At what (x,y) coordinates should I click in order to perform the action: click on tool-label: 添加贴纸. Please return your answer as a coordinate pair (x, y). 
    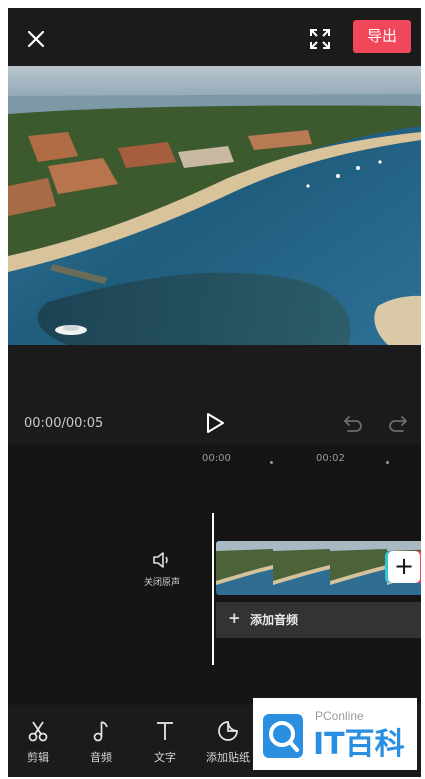
    Looking at the image, I should click on (228, 757).